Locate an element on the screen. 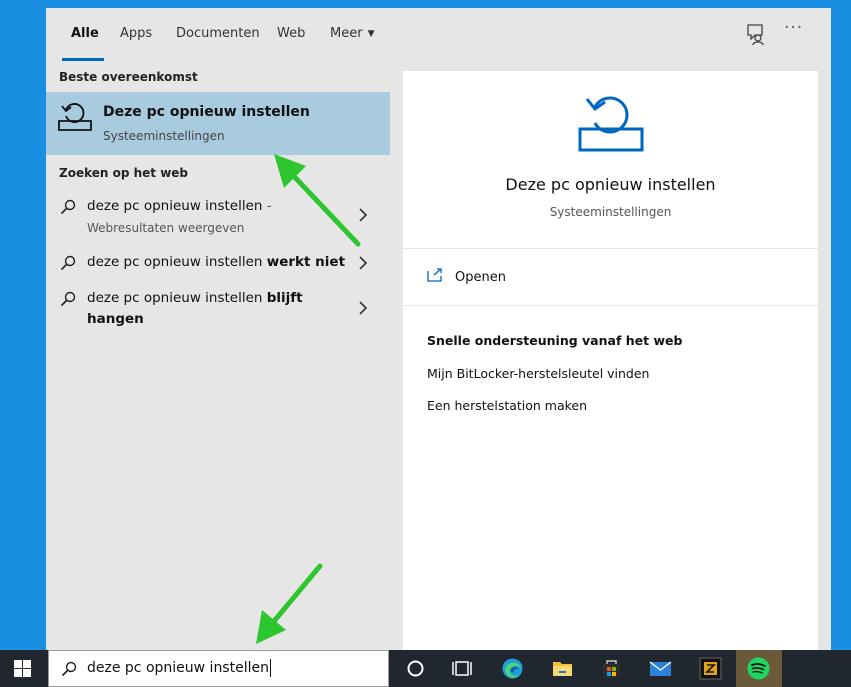 The height and width of the screenshot is (687, 851). web-result-bold: werkt niet is located at coordinates (306, 262).